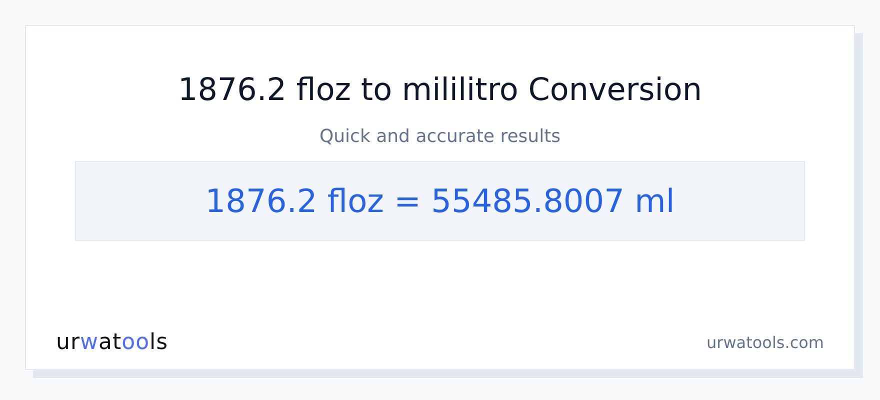 This screenshot has height=400, width=880. I want to click on site-url: urwatools.com, so click(765, 342).